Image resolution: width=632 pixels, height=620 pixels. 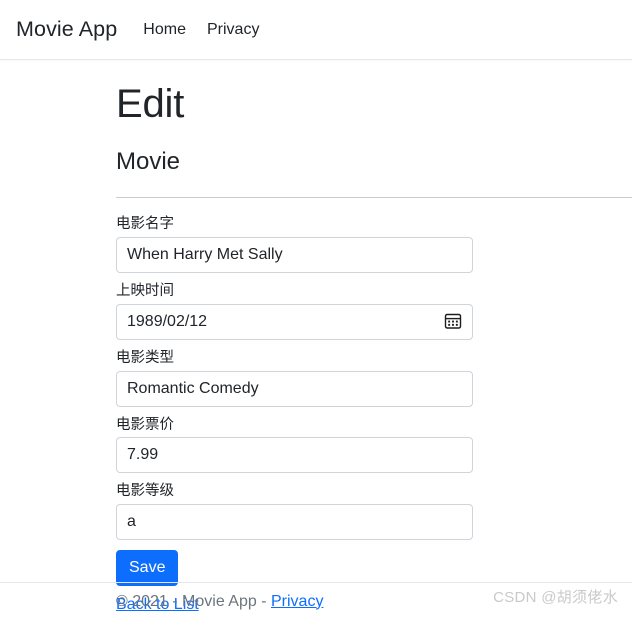 I want to click on label-movie-genre: 电影类型, so click(x=145, y=357).